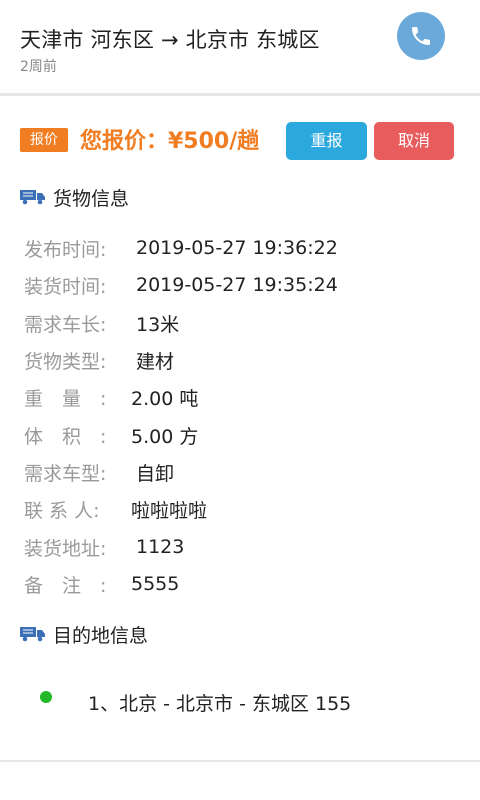 This screenshot has width=480, height=800. I want to click on info-row-remark: 备 注 : 5555, so click(101, 584).